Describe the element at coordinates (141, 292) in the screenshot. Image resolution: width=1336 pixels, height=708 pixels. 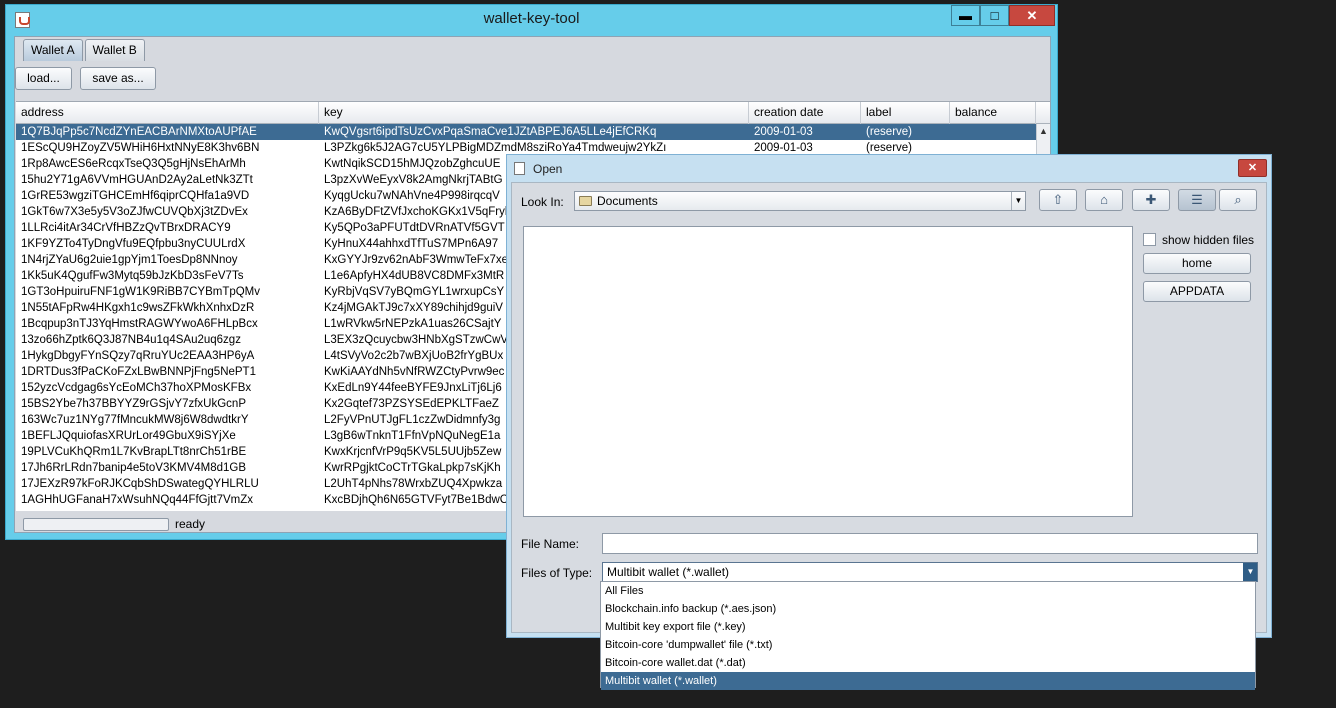
I see `cell-address: 1GT3oHpuiruFNF1gW1K9RiBB7CYBmTpQMv` at that location.